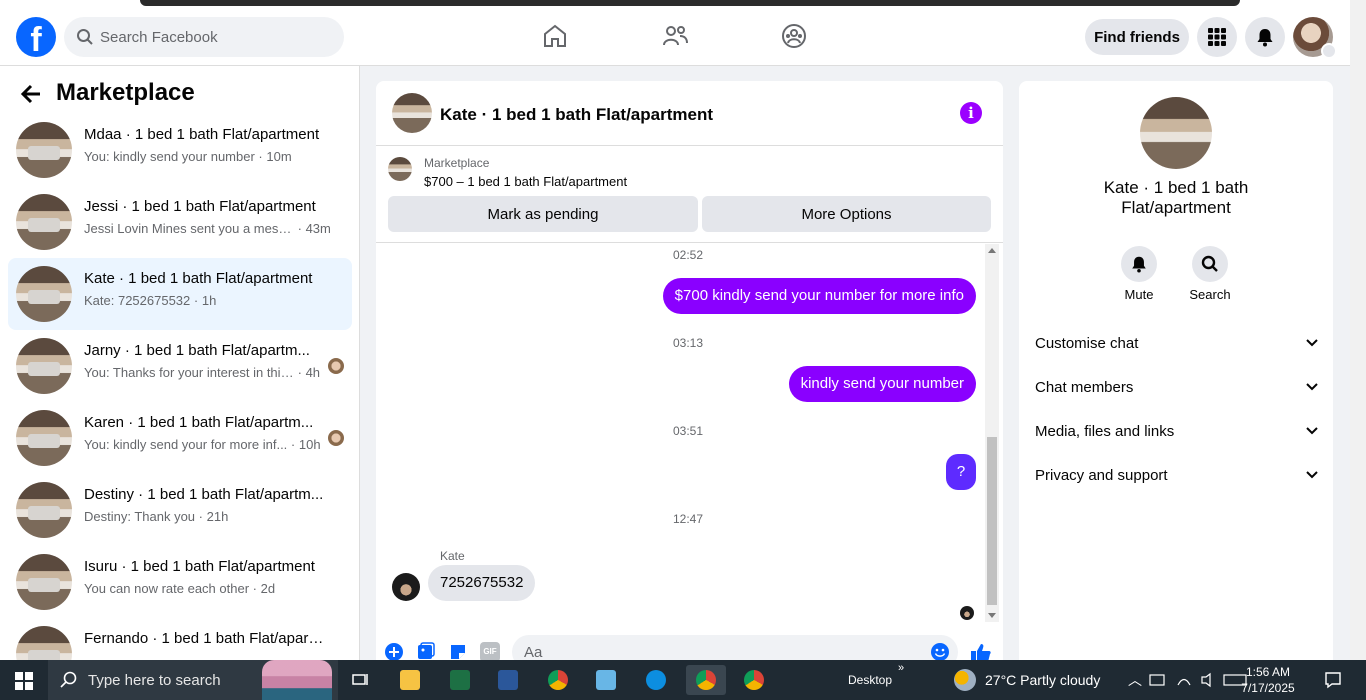 The height and width of the screenshot is (700, 1366). What do you see at coordinates (1176, 197) in the screenshot?
I see `details-title: Kate · 1 bed 1 bath Flat/apartment` at bounding box center [1176, 197].